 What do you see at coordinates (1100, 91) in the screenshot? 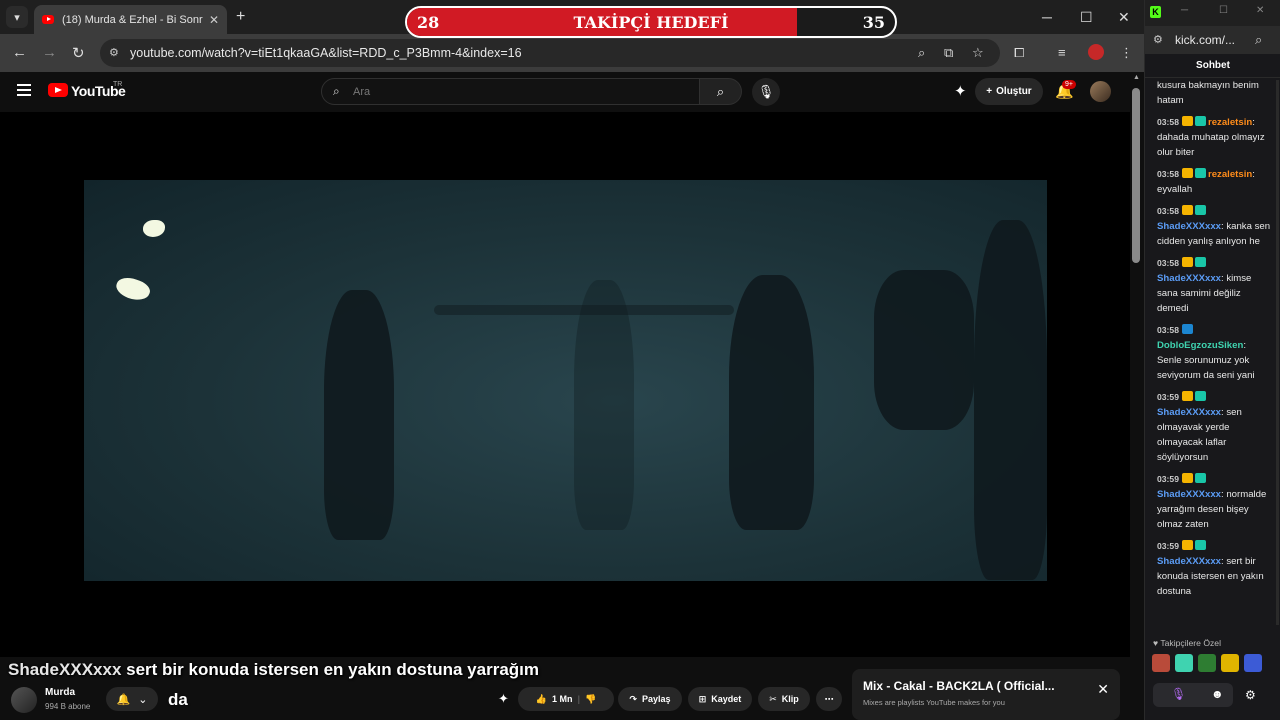
I see `account-avatar` at bounding box center [1100, 91].